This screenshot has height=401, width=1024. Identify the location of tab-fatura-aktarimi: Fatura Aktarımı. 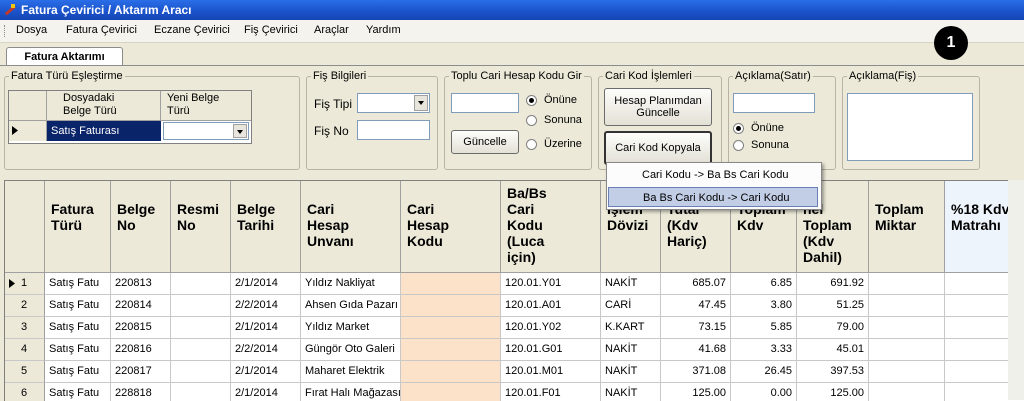
(64, 56).